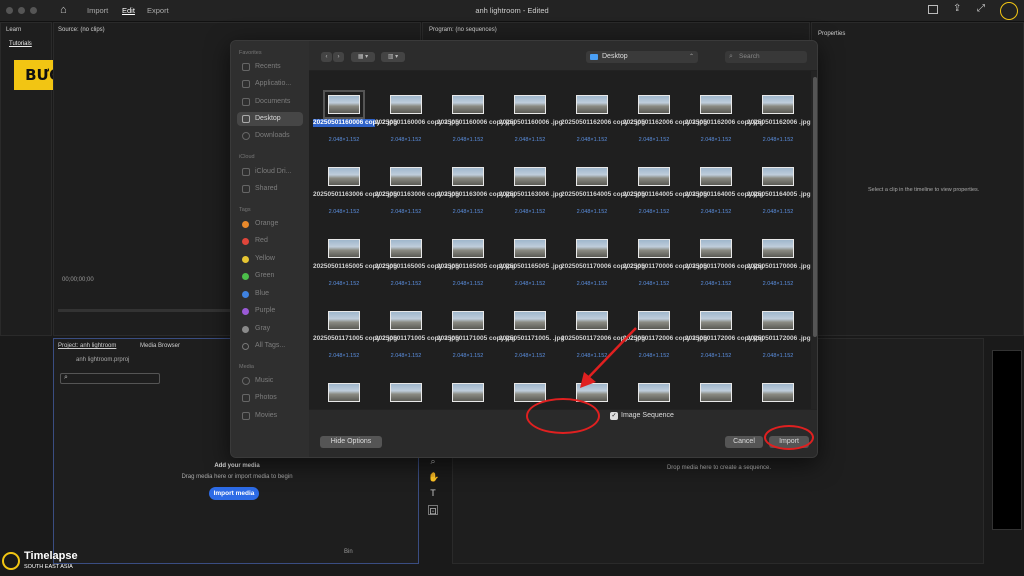 This screenshot has width=1024, height=576. What do you see at coordinates (128, 10) in the screenshot?
I see `menu-edit: Edit` at bounding box center [128, 10].